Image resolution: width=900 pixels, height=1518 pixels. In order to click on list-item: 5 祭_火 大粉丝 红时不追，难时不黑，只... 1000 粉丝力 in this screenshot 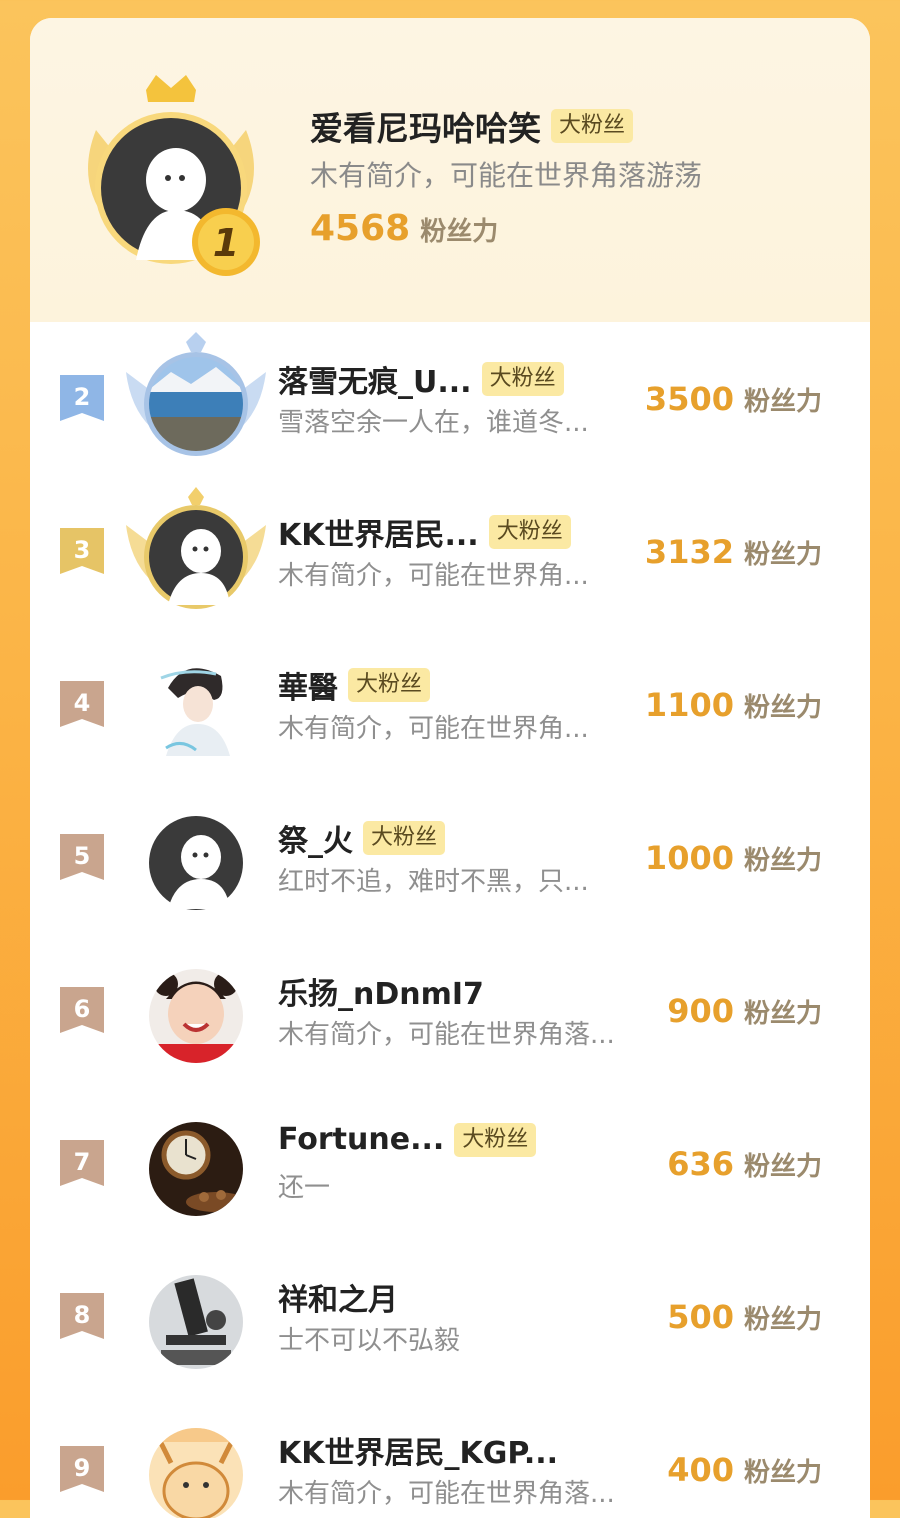, I will do `click(450, 857)`.